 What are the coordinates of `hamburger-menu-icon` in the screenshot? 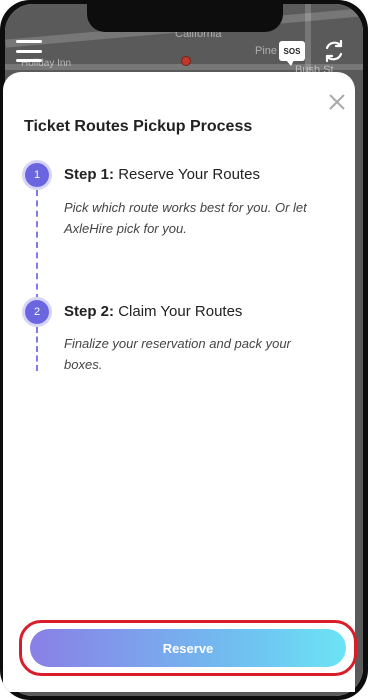 It's located at (29, 51).